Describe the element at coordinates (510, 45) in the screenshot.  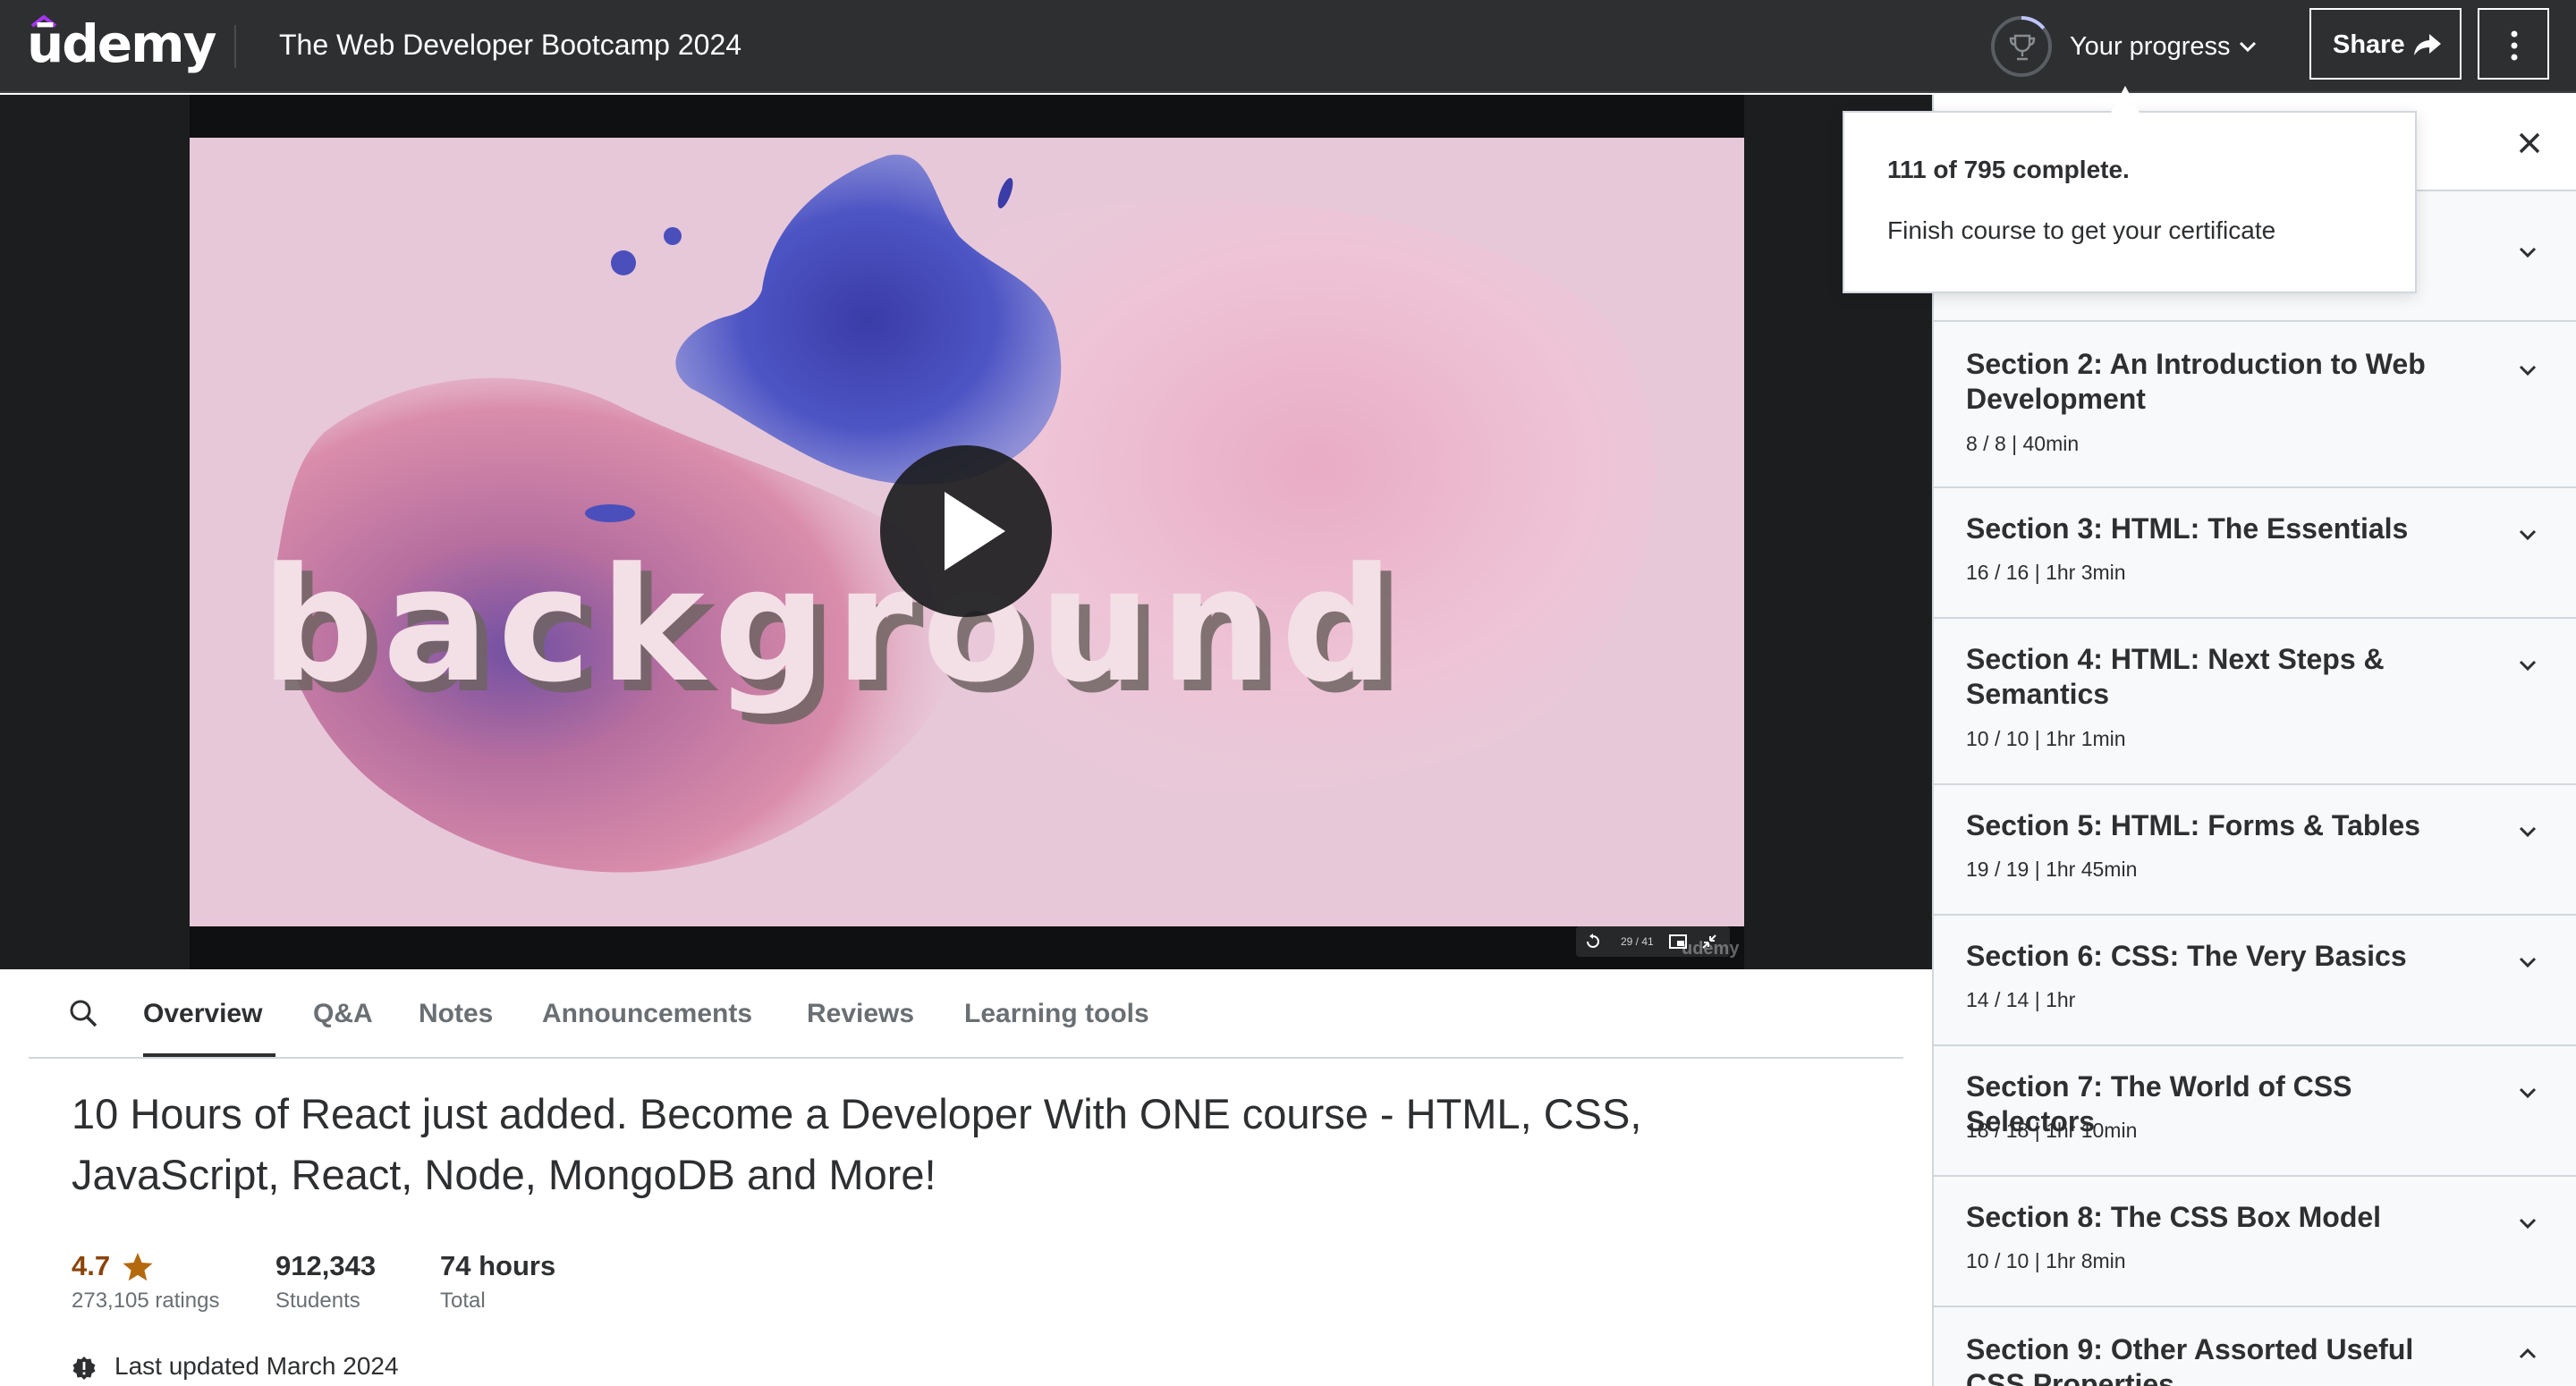
I see `course-title: The Web Developer Bootcamp 2024` at that location.